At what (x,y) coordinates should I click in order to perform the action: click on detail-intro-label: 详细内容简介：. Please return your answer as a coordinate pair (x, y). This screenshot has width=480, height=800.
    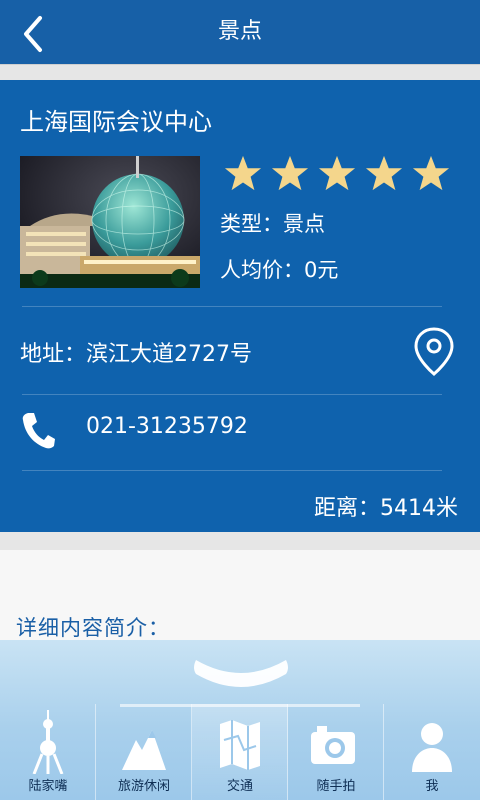
    Looking at the image, I should click on (93, 628).